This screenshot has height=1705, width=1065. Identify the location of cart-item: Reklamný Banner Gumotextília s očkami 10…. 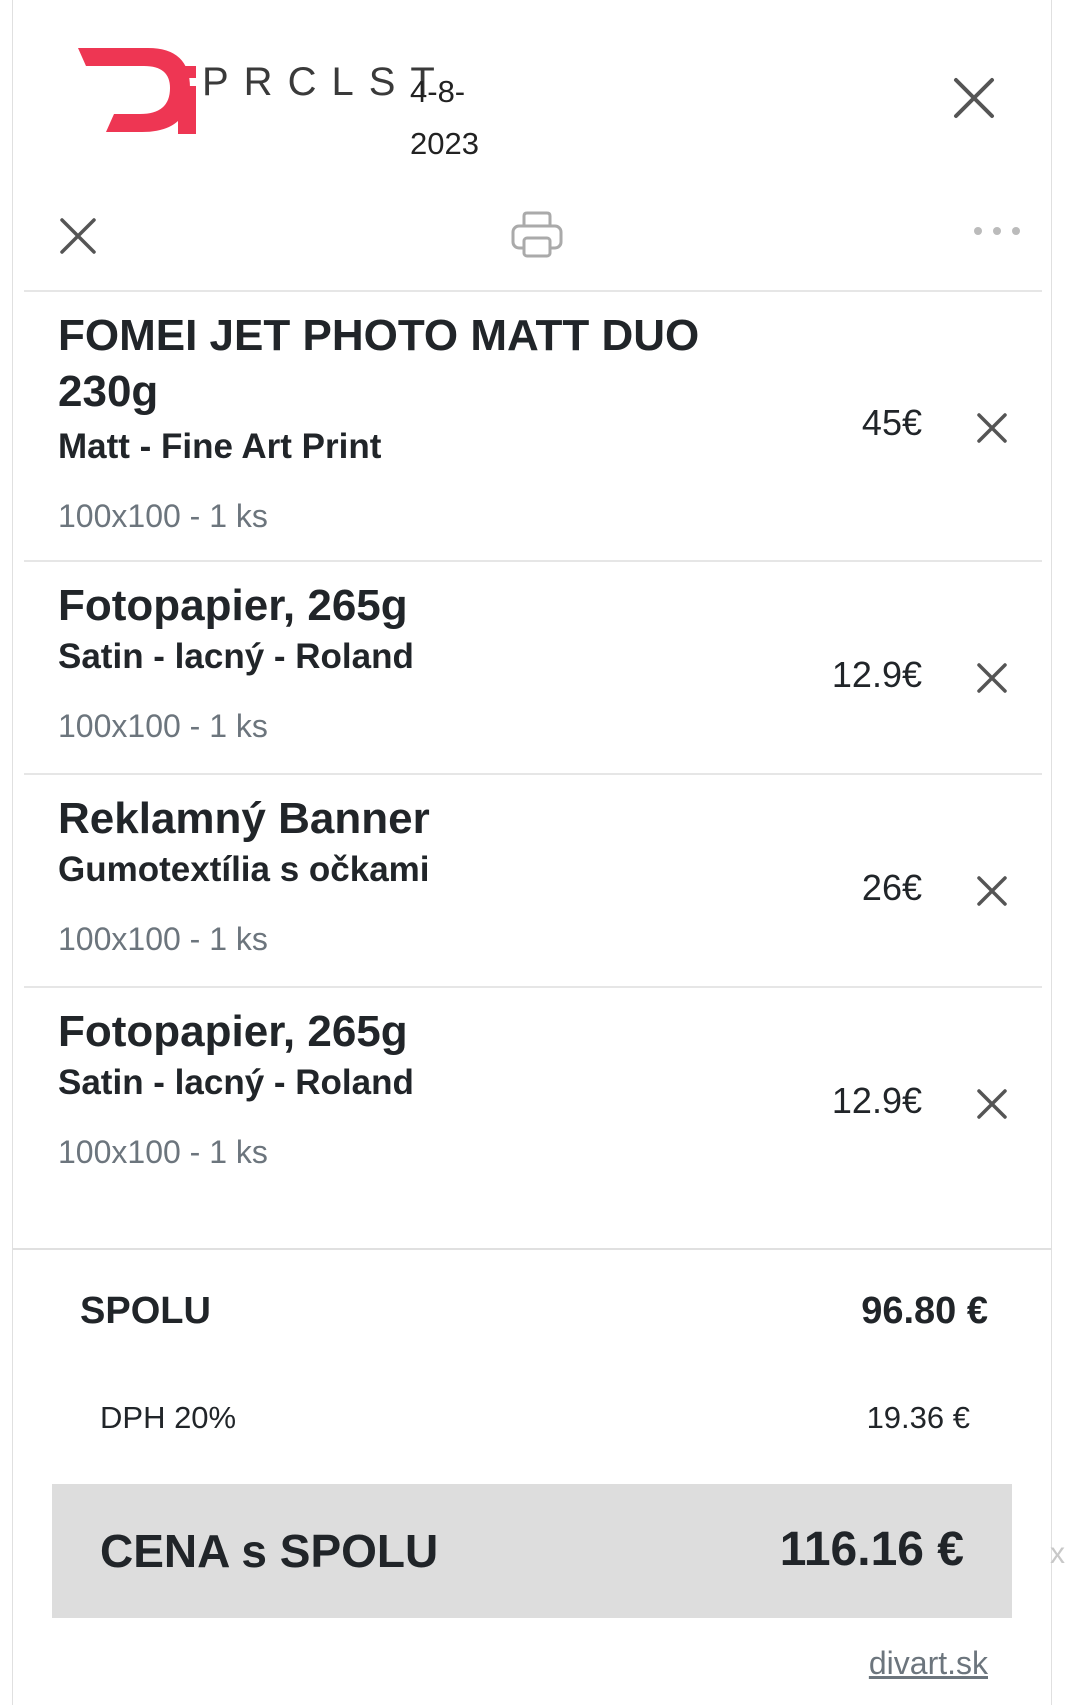
(533, 881).